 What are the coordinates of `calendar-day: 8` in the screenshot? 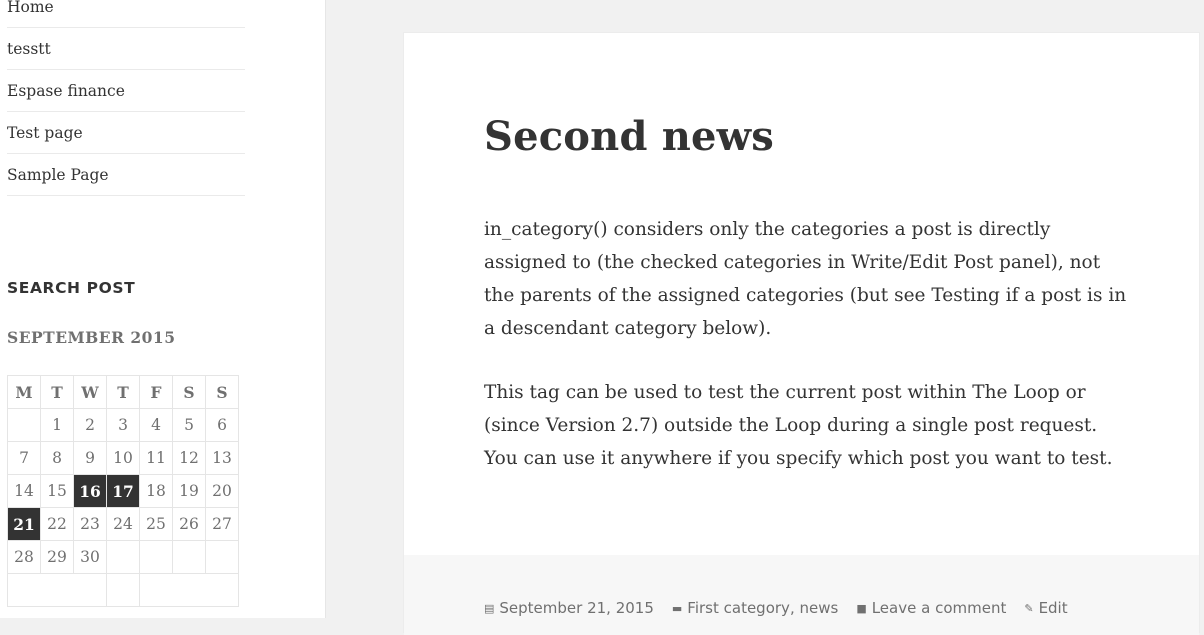 It's located at (57, 458).